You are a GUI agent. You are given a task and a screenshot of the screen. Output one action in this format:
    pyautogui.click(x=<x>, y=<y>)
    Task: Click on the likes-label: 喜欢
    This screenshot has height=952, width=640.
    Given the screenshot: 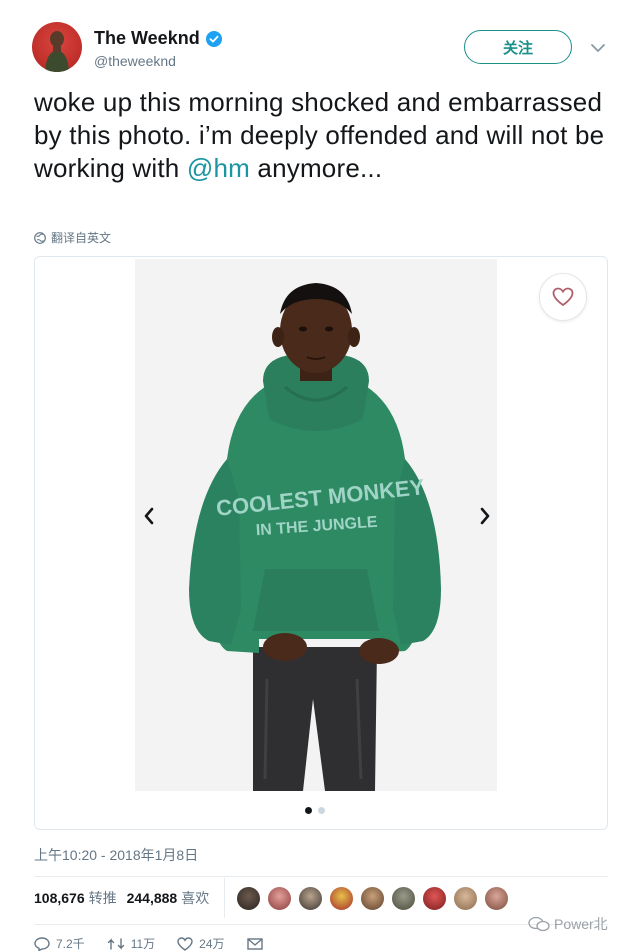 What is the action you would take?
    pyautogui.click(x=195, y=898)
    